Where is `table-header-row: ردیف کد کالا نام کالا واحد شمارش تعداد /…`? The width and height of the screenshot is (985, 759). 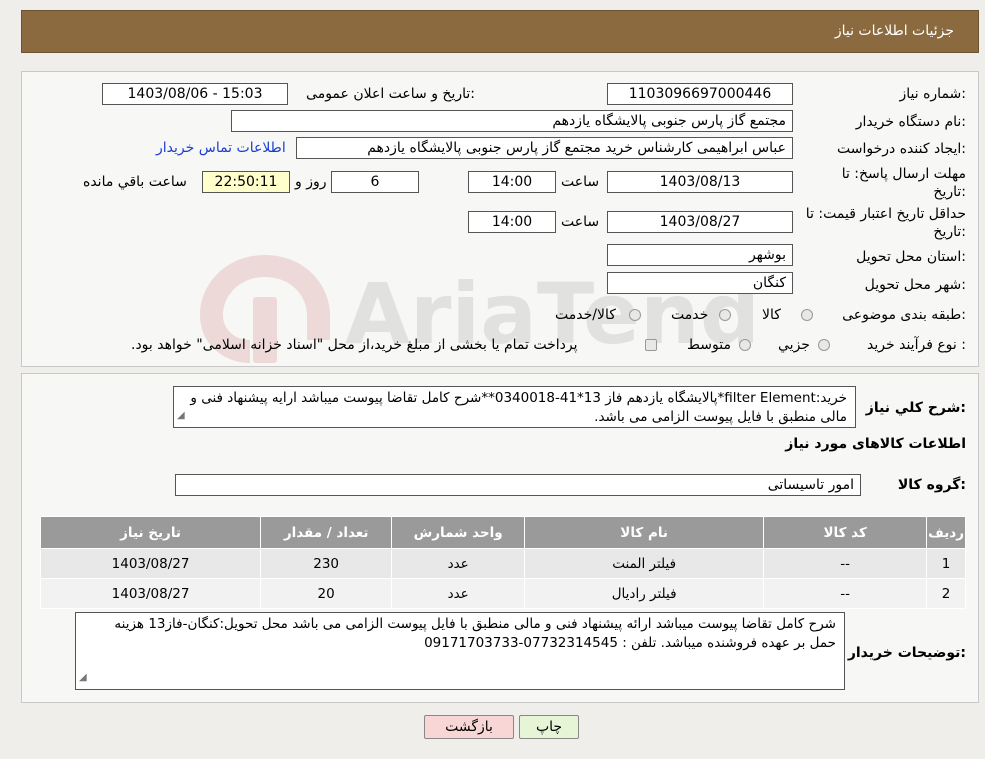
table-header-row: ردیف کد کالا نام کالا واحد شمارش تعداد /… is located at coordinates (502, 532).